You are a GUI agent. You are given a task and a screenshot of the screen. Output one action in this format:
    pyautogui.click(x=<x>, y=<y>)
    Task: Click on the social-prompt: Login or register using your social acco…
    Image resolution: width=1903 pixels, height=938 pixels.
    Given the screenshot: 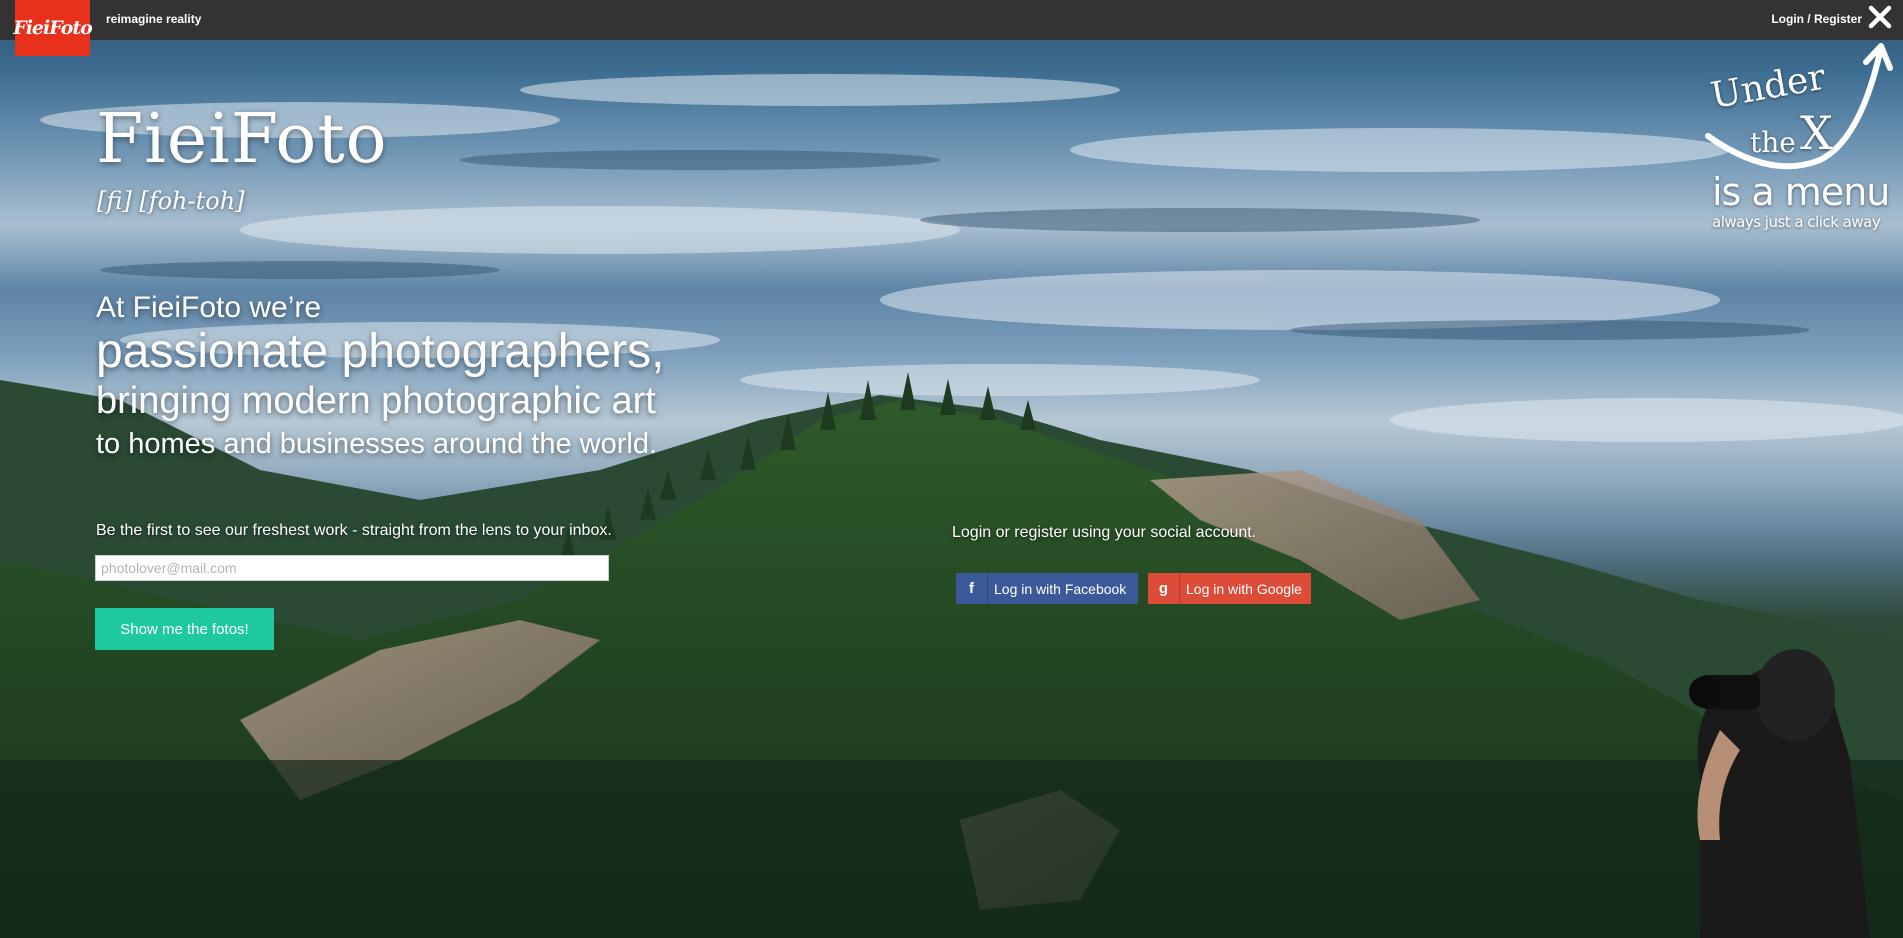 What is the action you would take?
    pyautogui.click(x=1104, y=532)
    